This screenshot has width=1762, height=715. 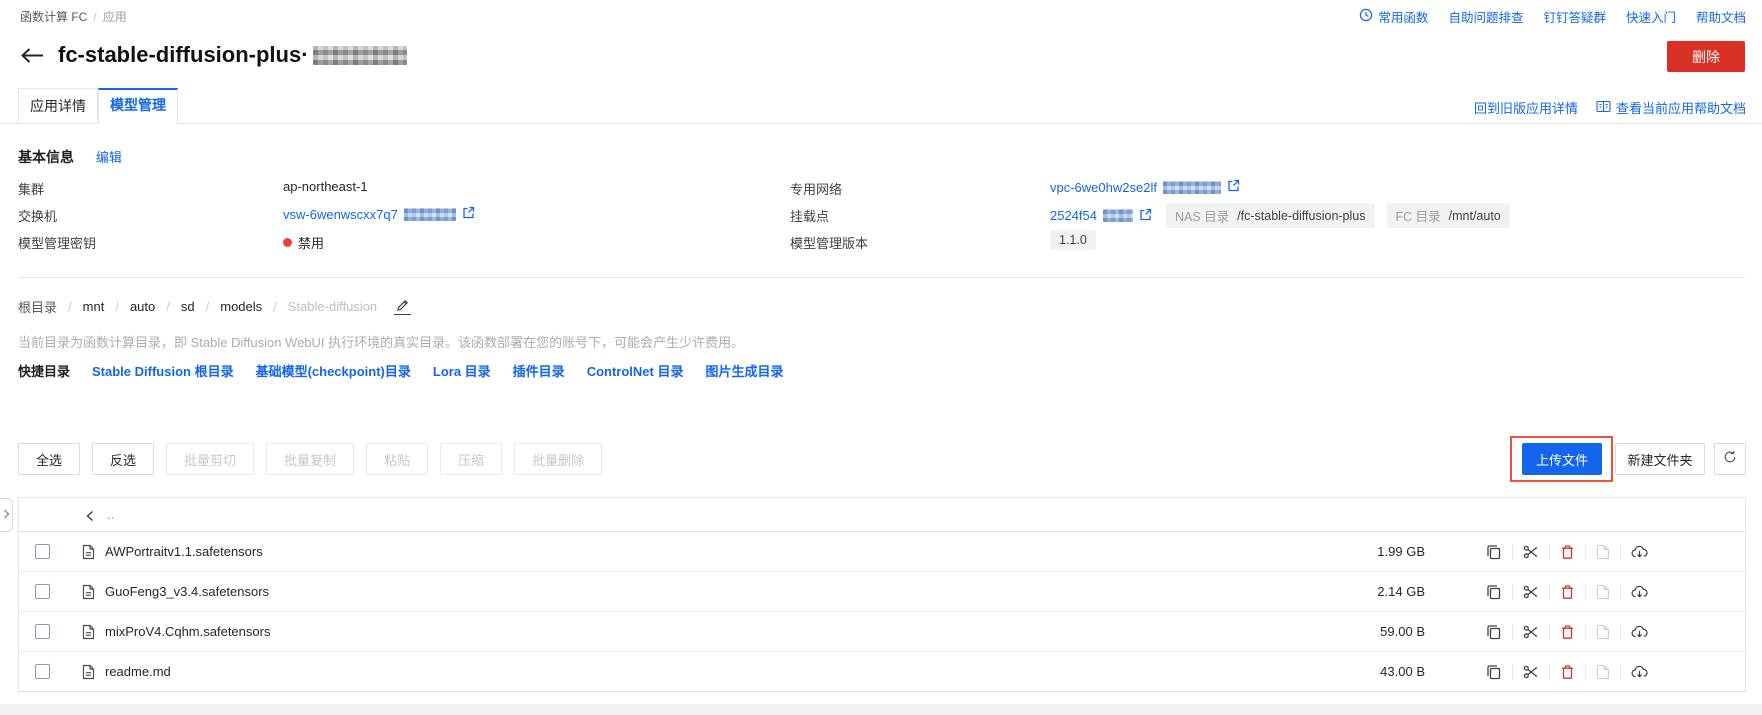 I want to click on topbar-link-dingtalk-group: 钉钉答疑群, so click(x=1574, y=16).